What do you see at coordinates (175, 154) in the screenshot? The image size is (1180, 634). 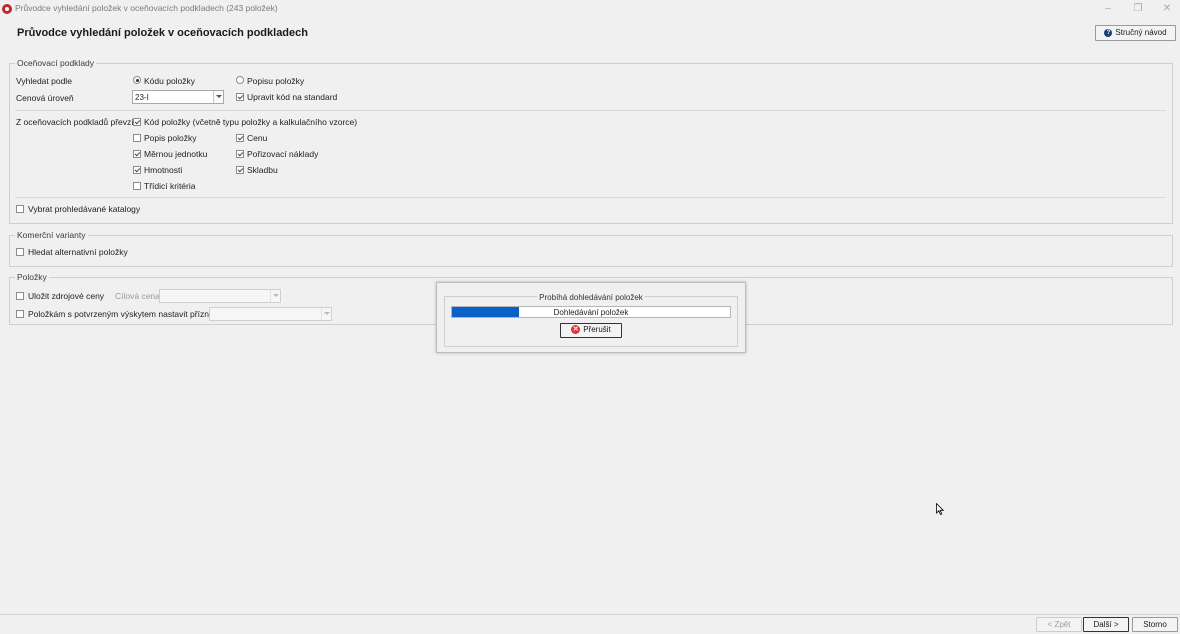 I see `transfer-unit-label: Měrnou jednotku` at bounding box center [175, 154].